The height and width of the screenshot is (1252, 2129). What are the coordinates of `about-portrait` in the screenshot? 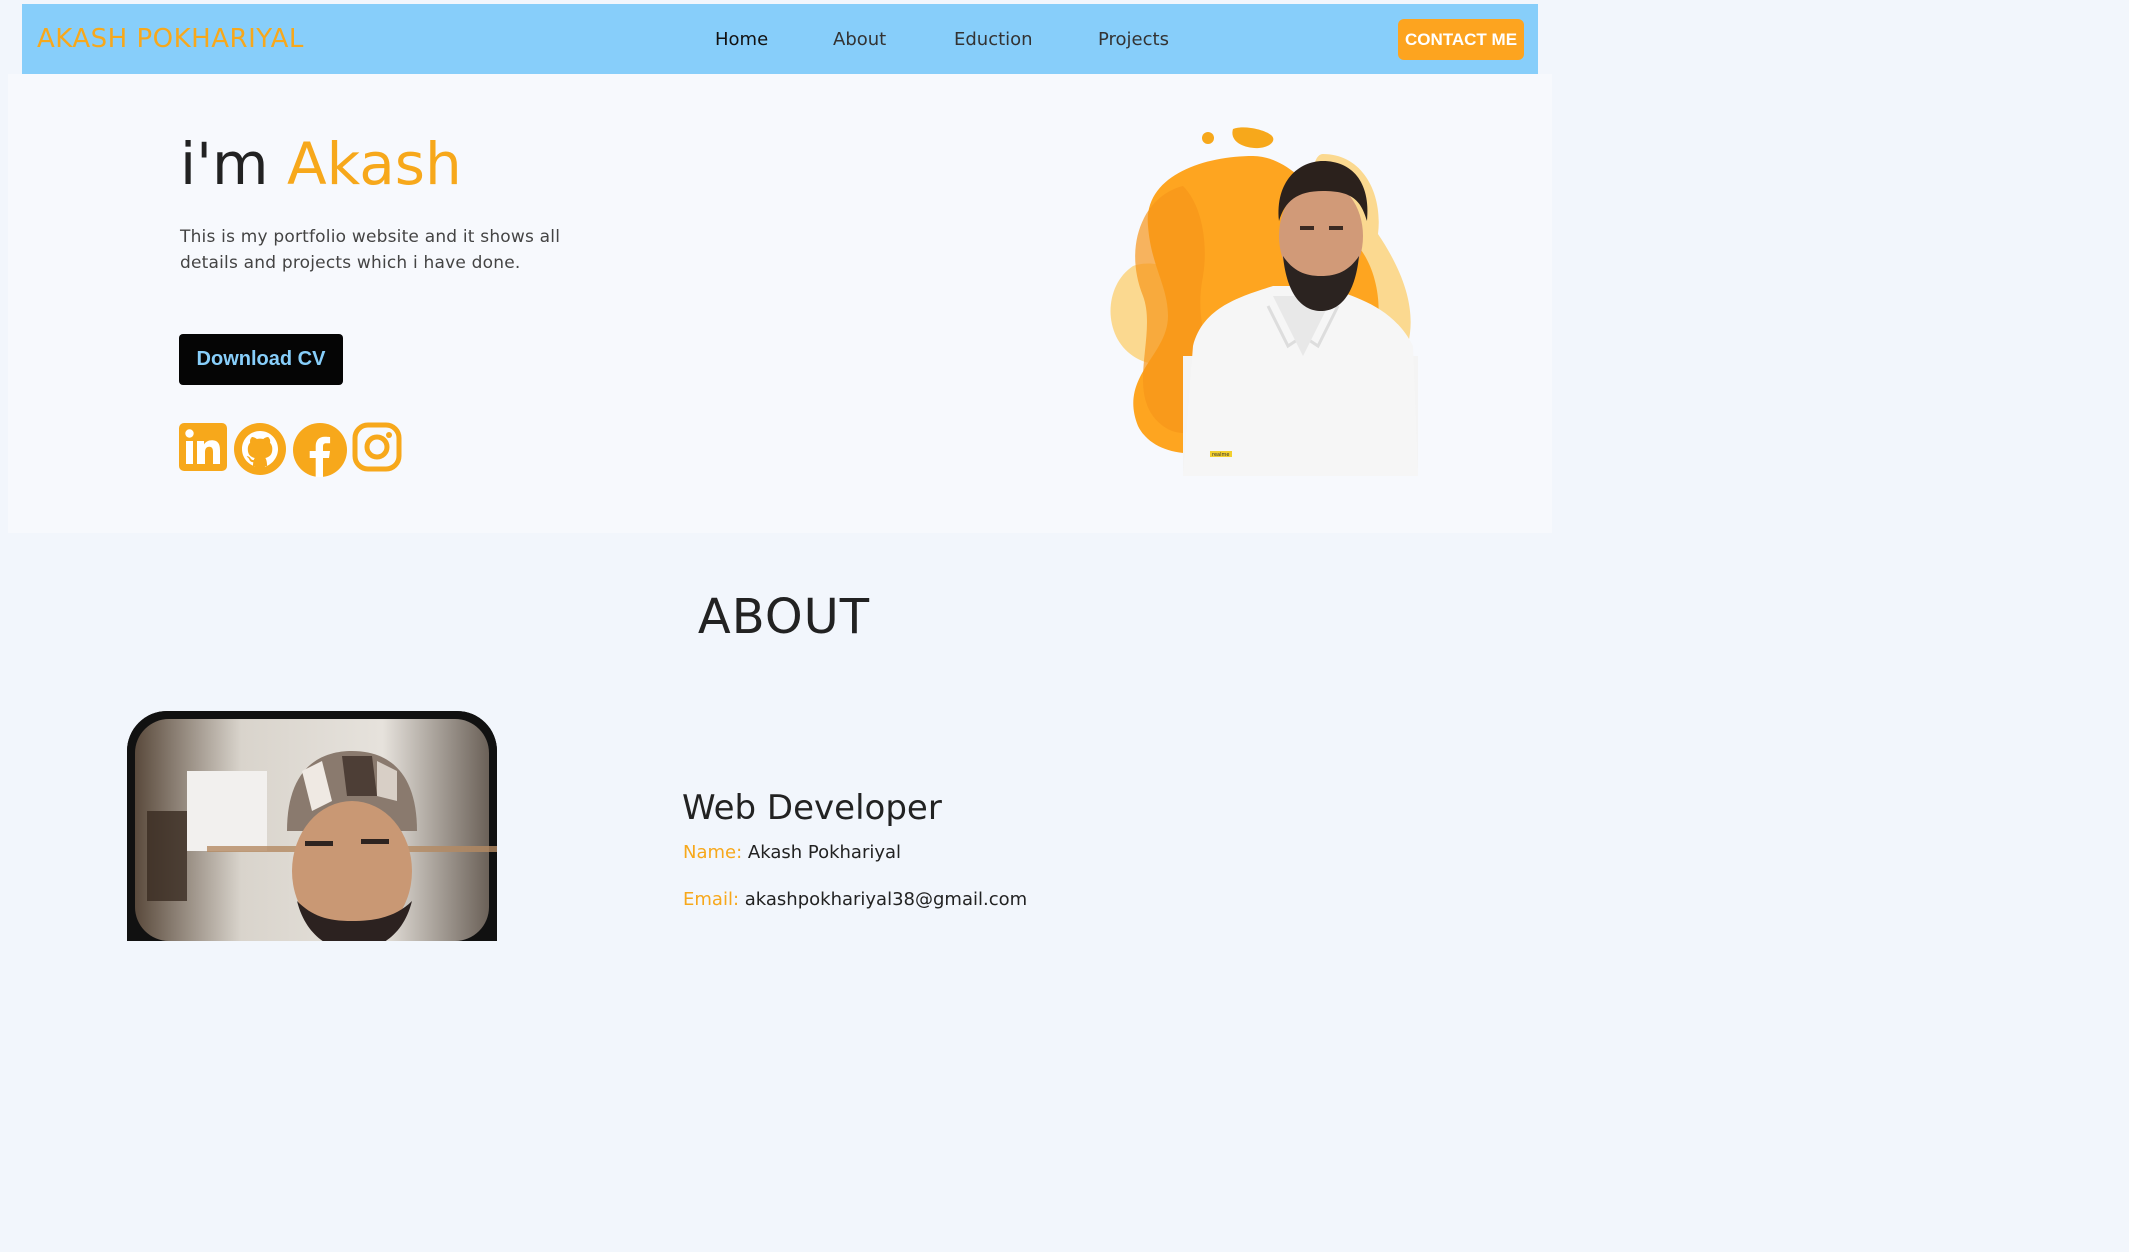 It's located at (312, 826).